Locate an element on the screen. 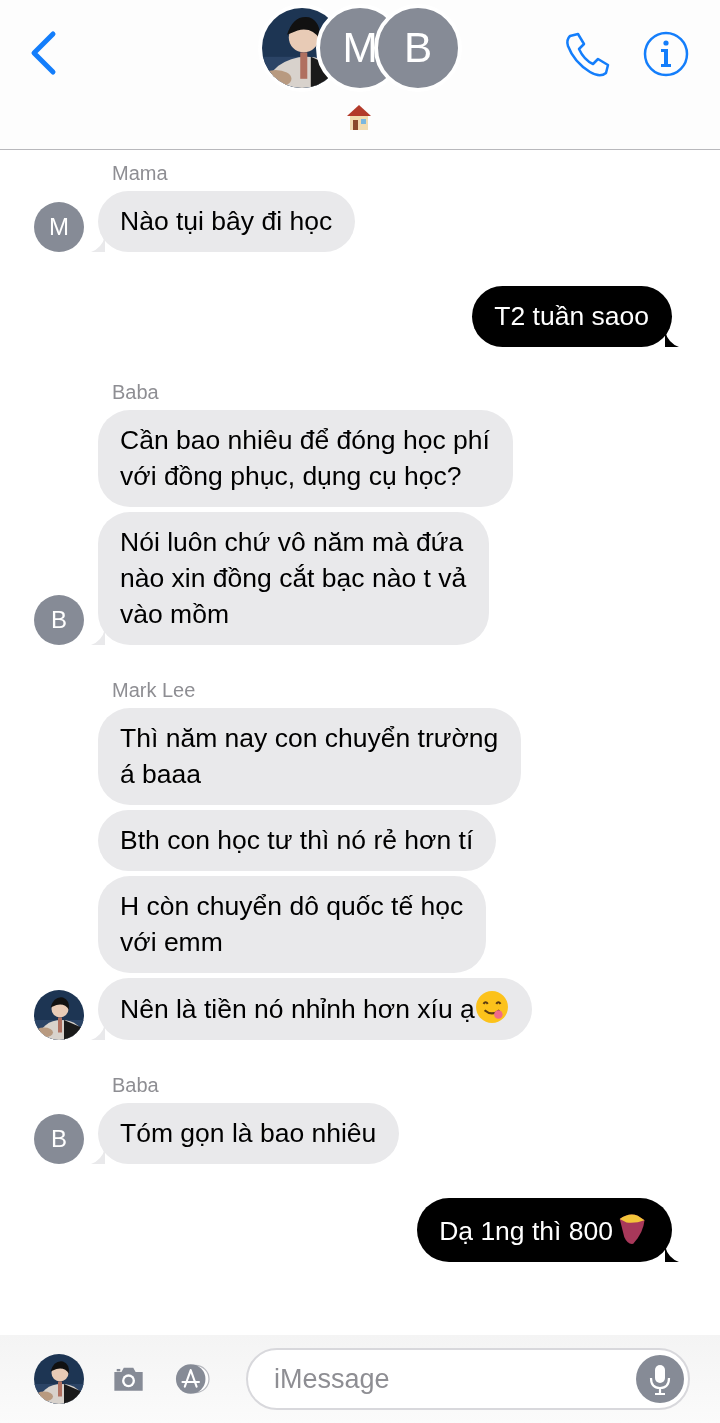 This screenshot has width=720, height=1423. sender-name: Mark Lee is located at coordinates (154, 690).